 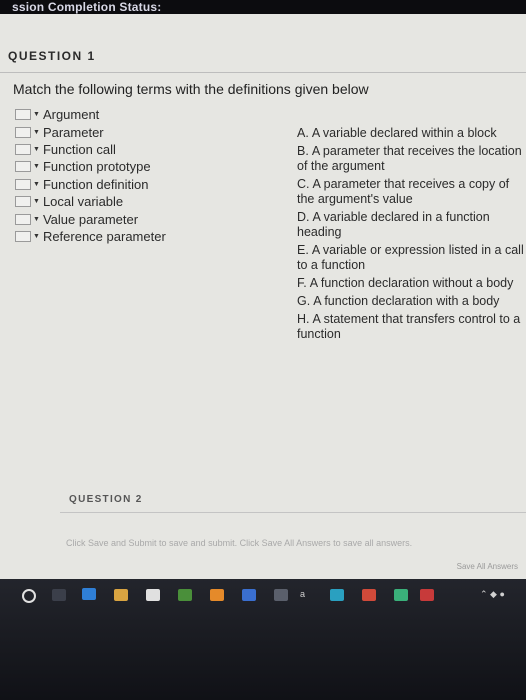 I want to click on completion-status-label: ssion Completion Status:, so click(x=87, y=7).